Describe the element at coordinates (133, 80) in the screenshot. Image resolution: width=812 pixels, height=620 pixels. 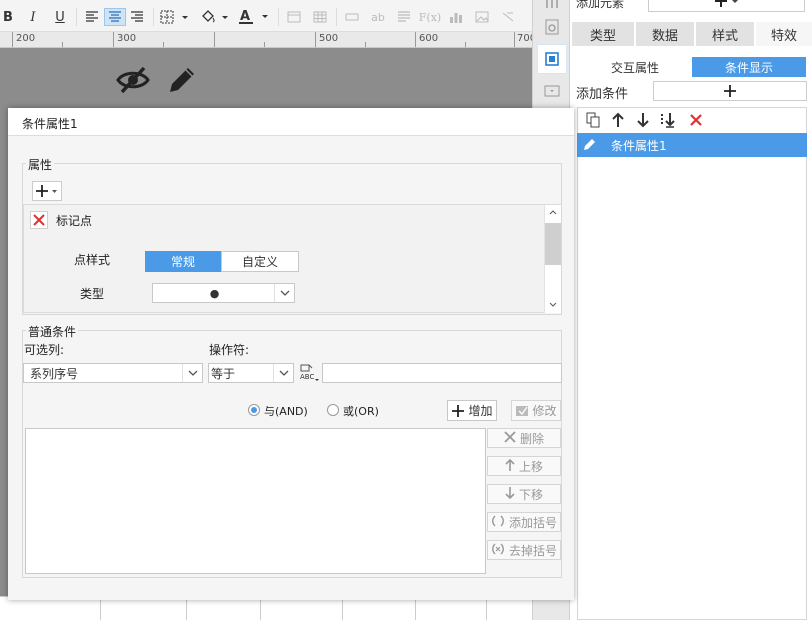
I see `hide-eye-icon` at that location.